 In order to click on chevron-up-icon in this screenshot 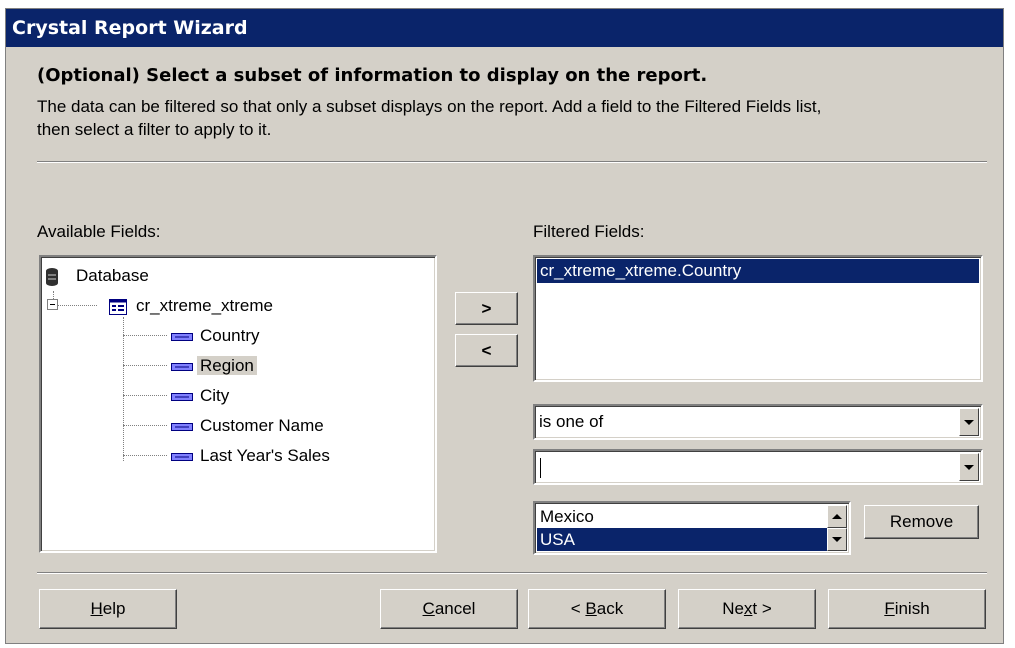, I will do `click(837, 516)`.